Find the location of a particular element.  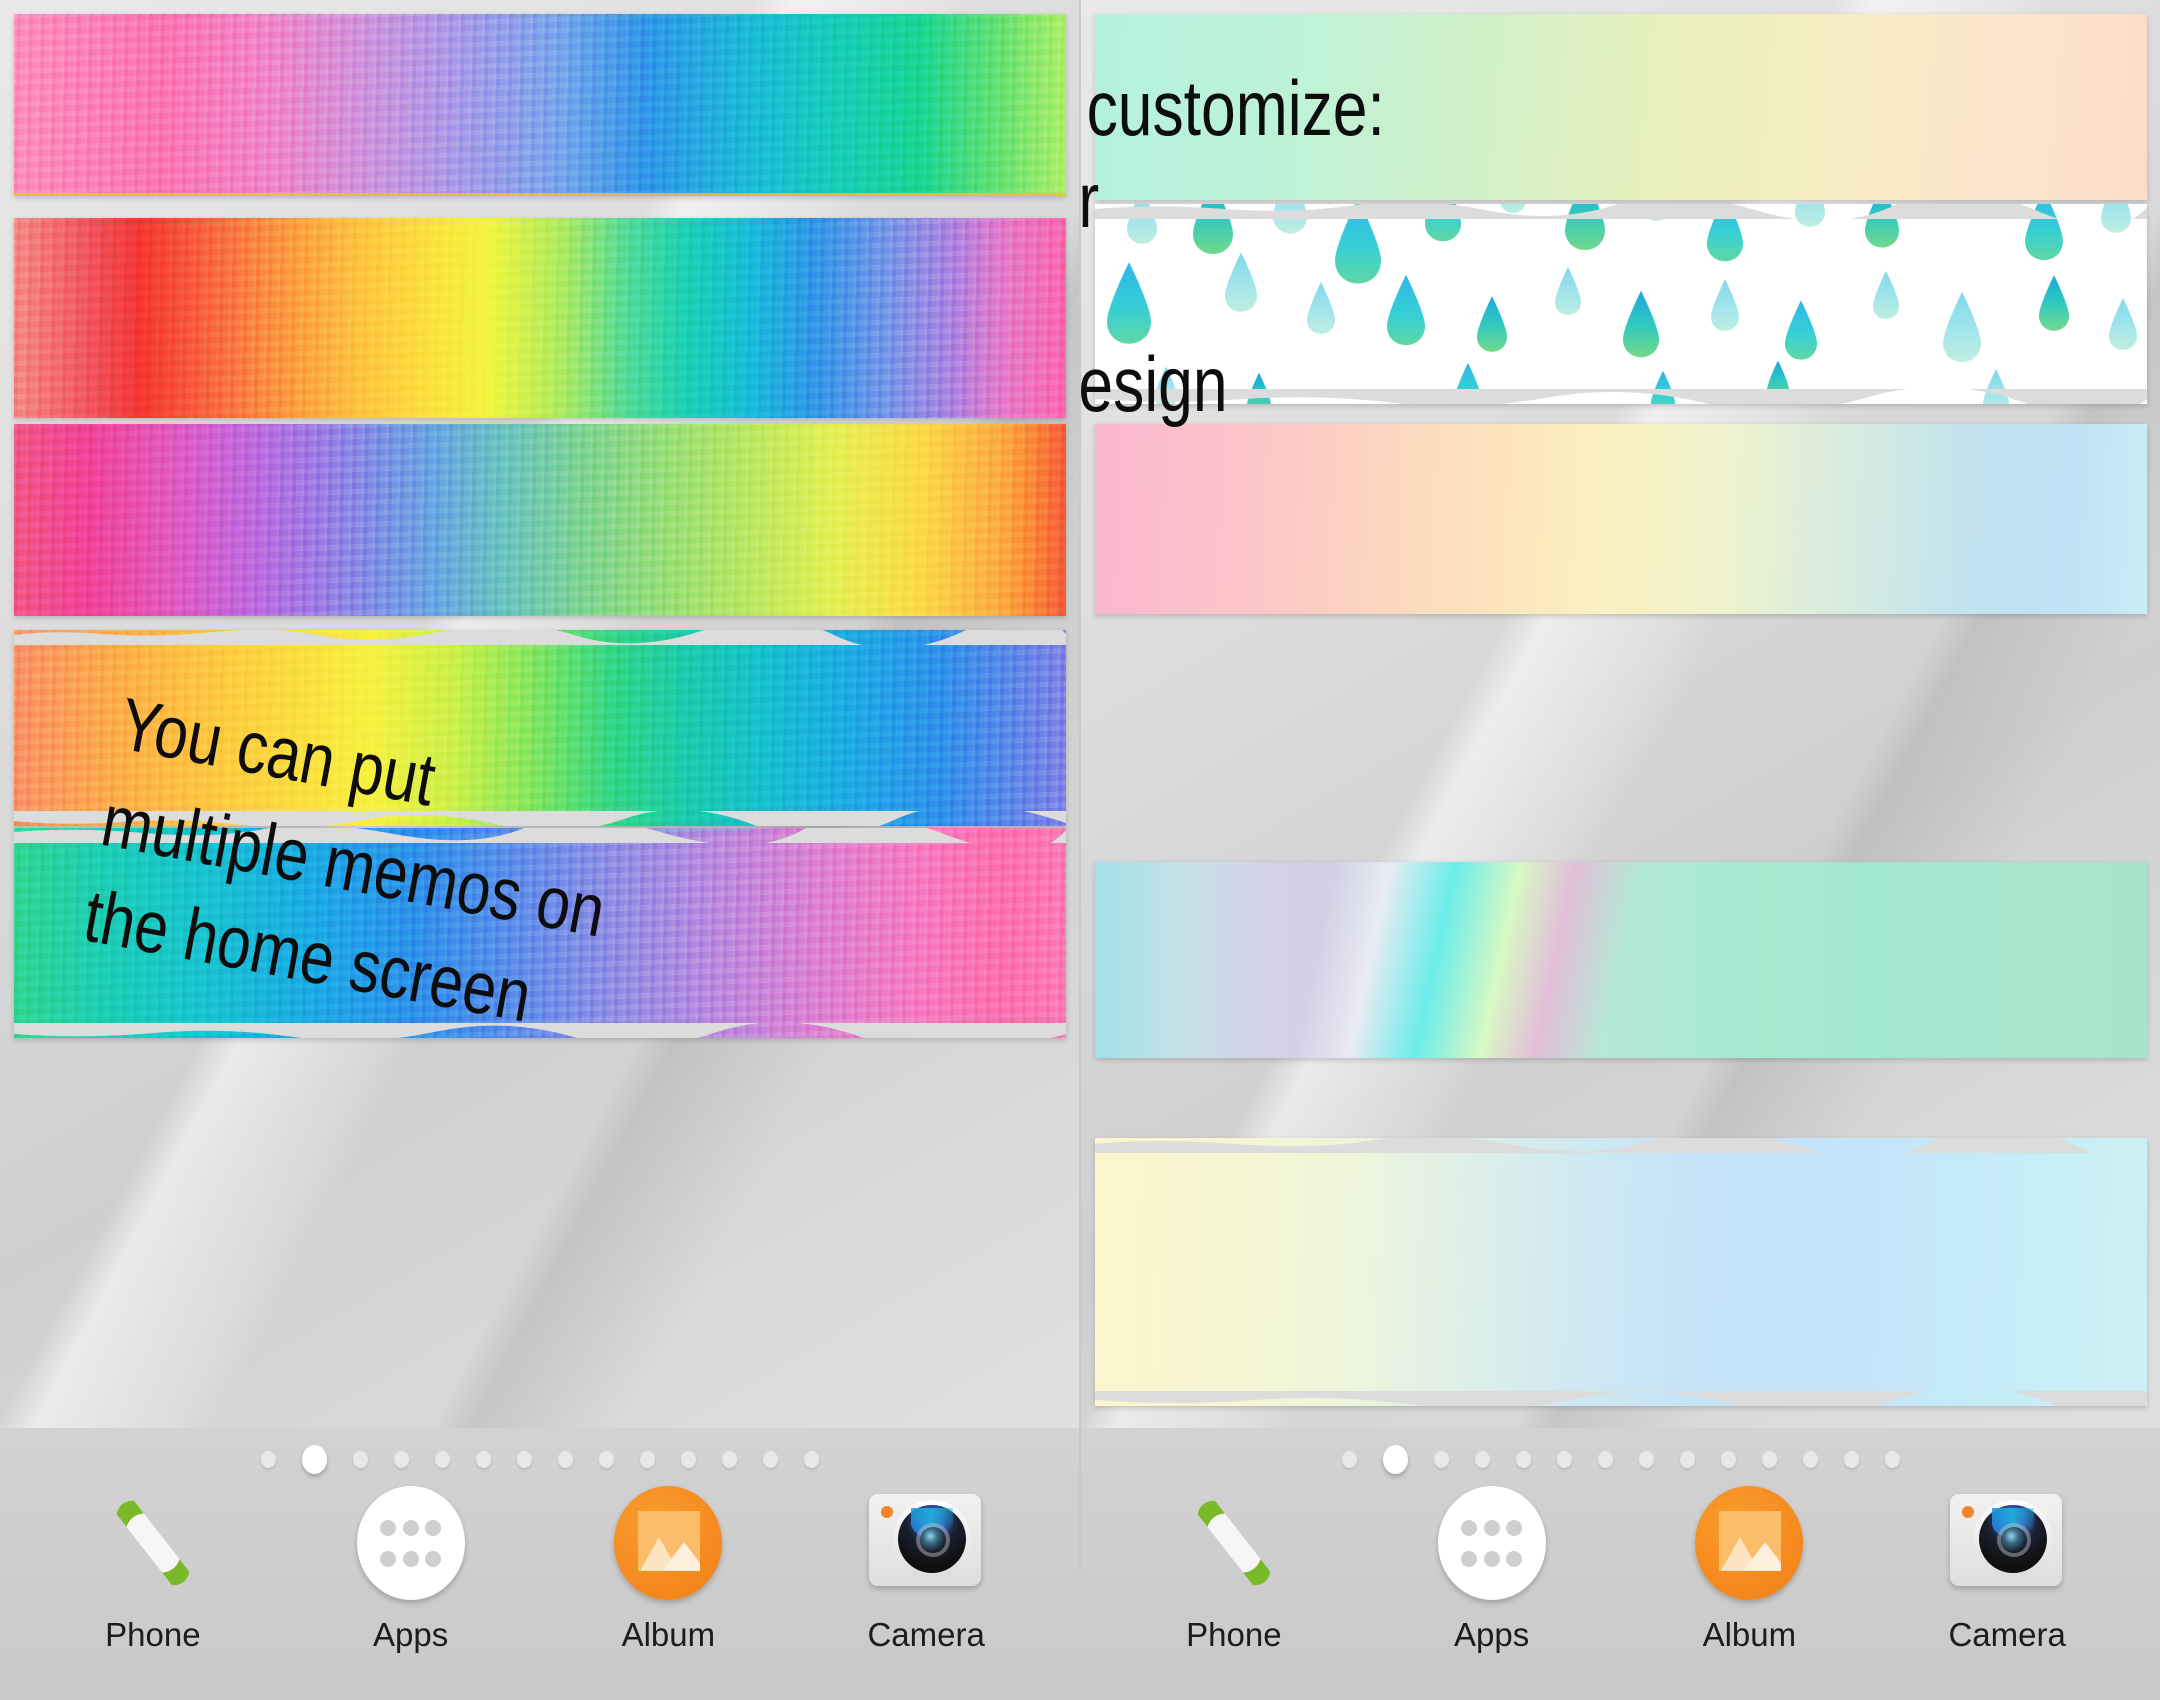

dock-left: Phone Apps Album Camera is located at coordinates (539, 1564).